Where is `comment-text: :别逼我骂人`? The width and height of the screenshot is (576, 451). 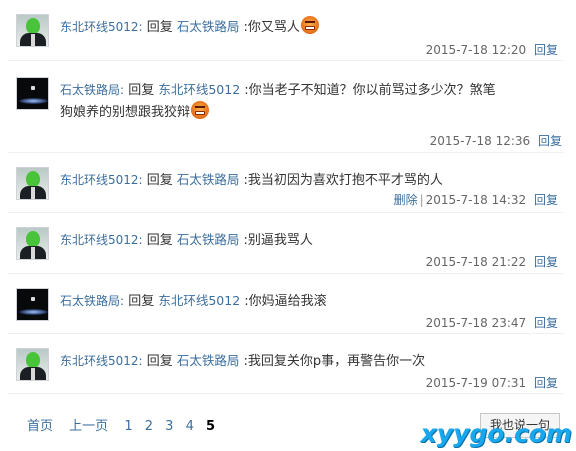
comment-text: :别逼我骂人 is located at coordinates (278, 240).